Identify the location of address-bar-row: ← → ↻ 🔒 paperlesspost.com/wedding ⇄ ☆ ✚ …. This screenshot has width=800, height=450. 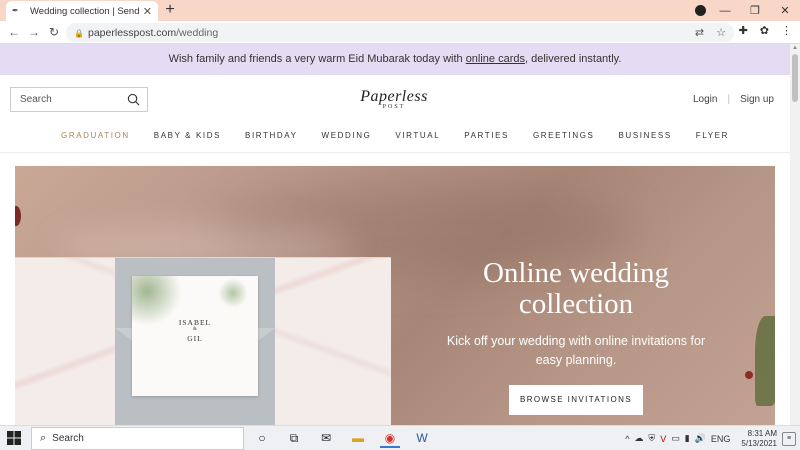
(400, 32).